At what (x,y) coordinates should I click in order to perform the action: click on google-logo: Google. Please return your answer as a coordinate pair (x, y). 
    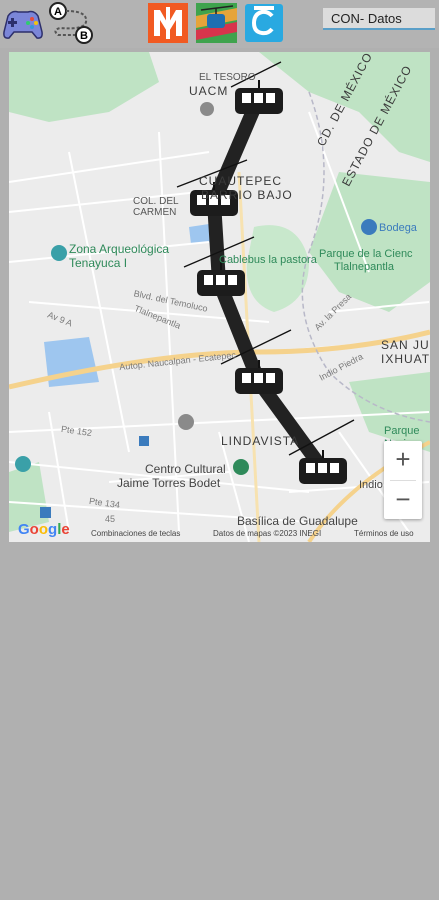
    Looking at the image, I should click on (44, 529).